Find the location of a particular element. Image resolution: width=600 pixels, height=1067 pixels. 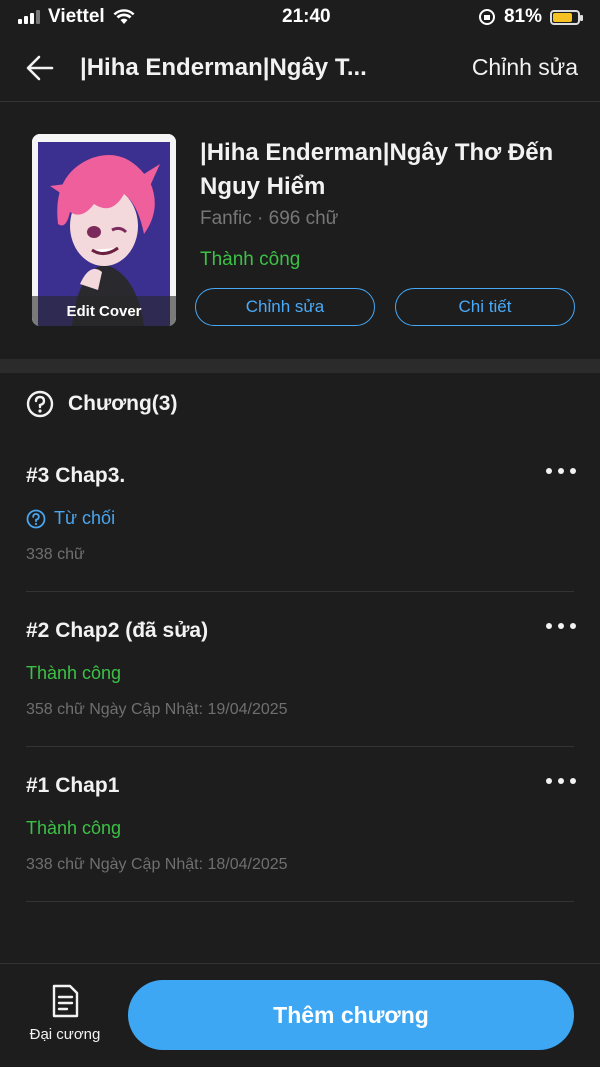

story-cover: Edit Cover is located at coordinates (104, 230).